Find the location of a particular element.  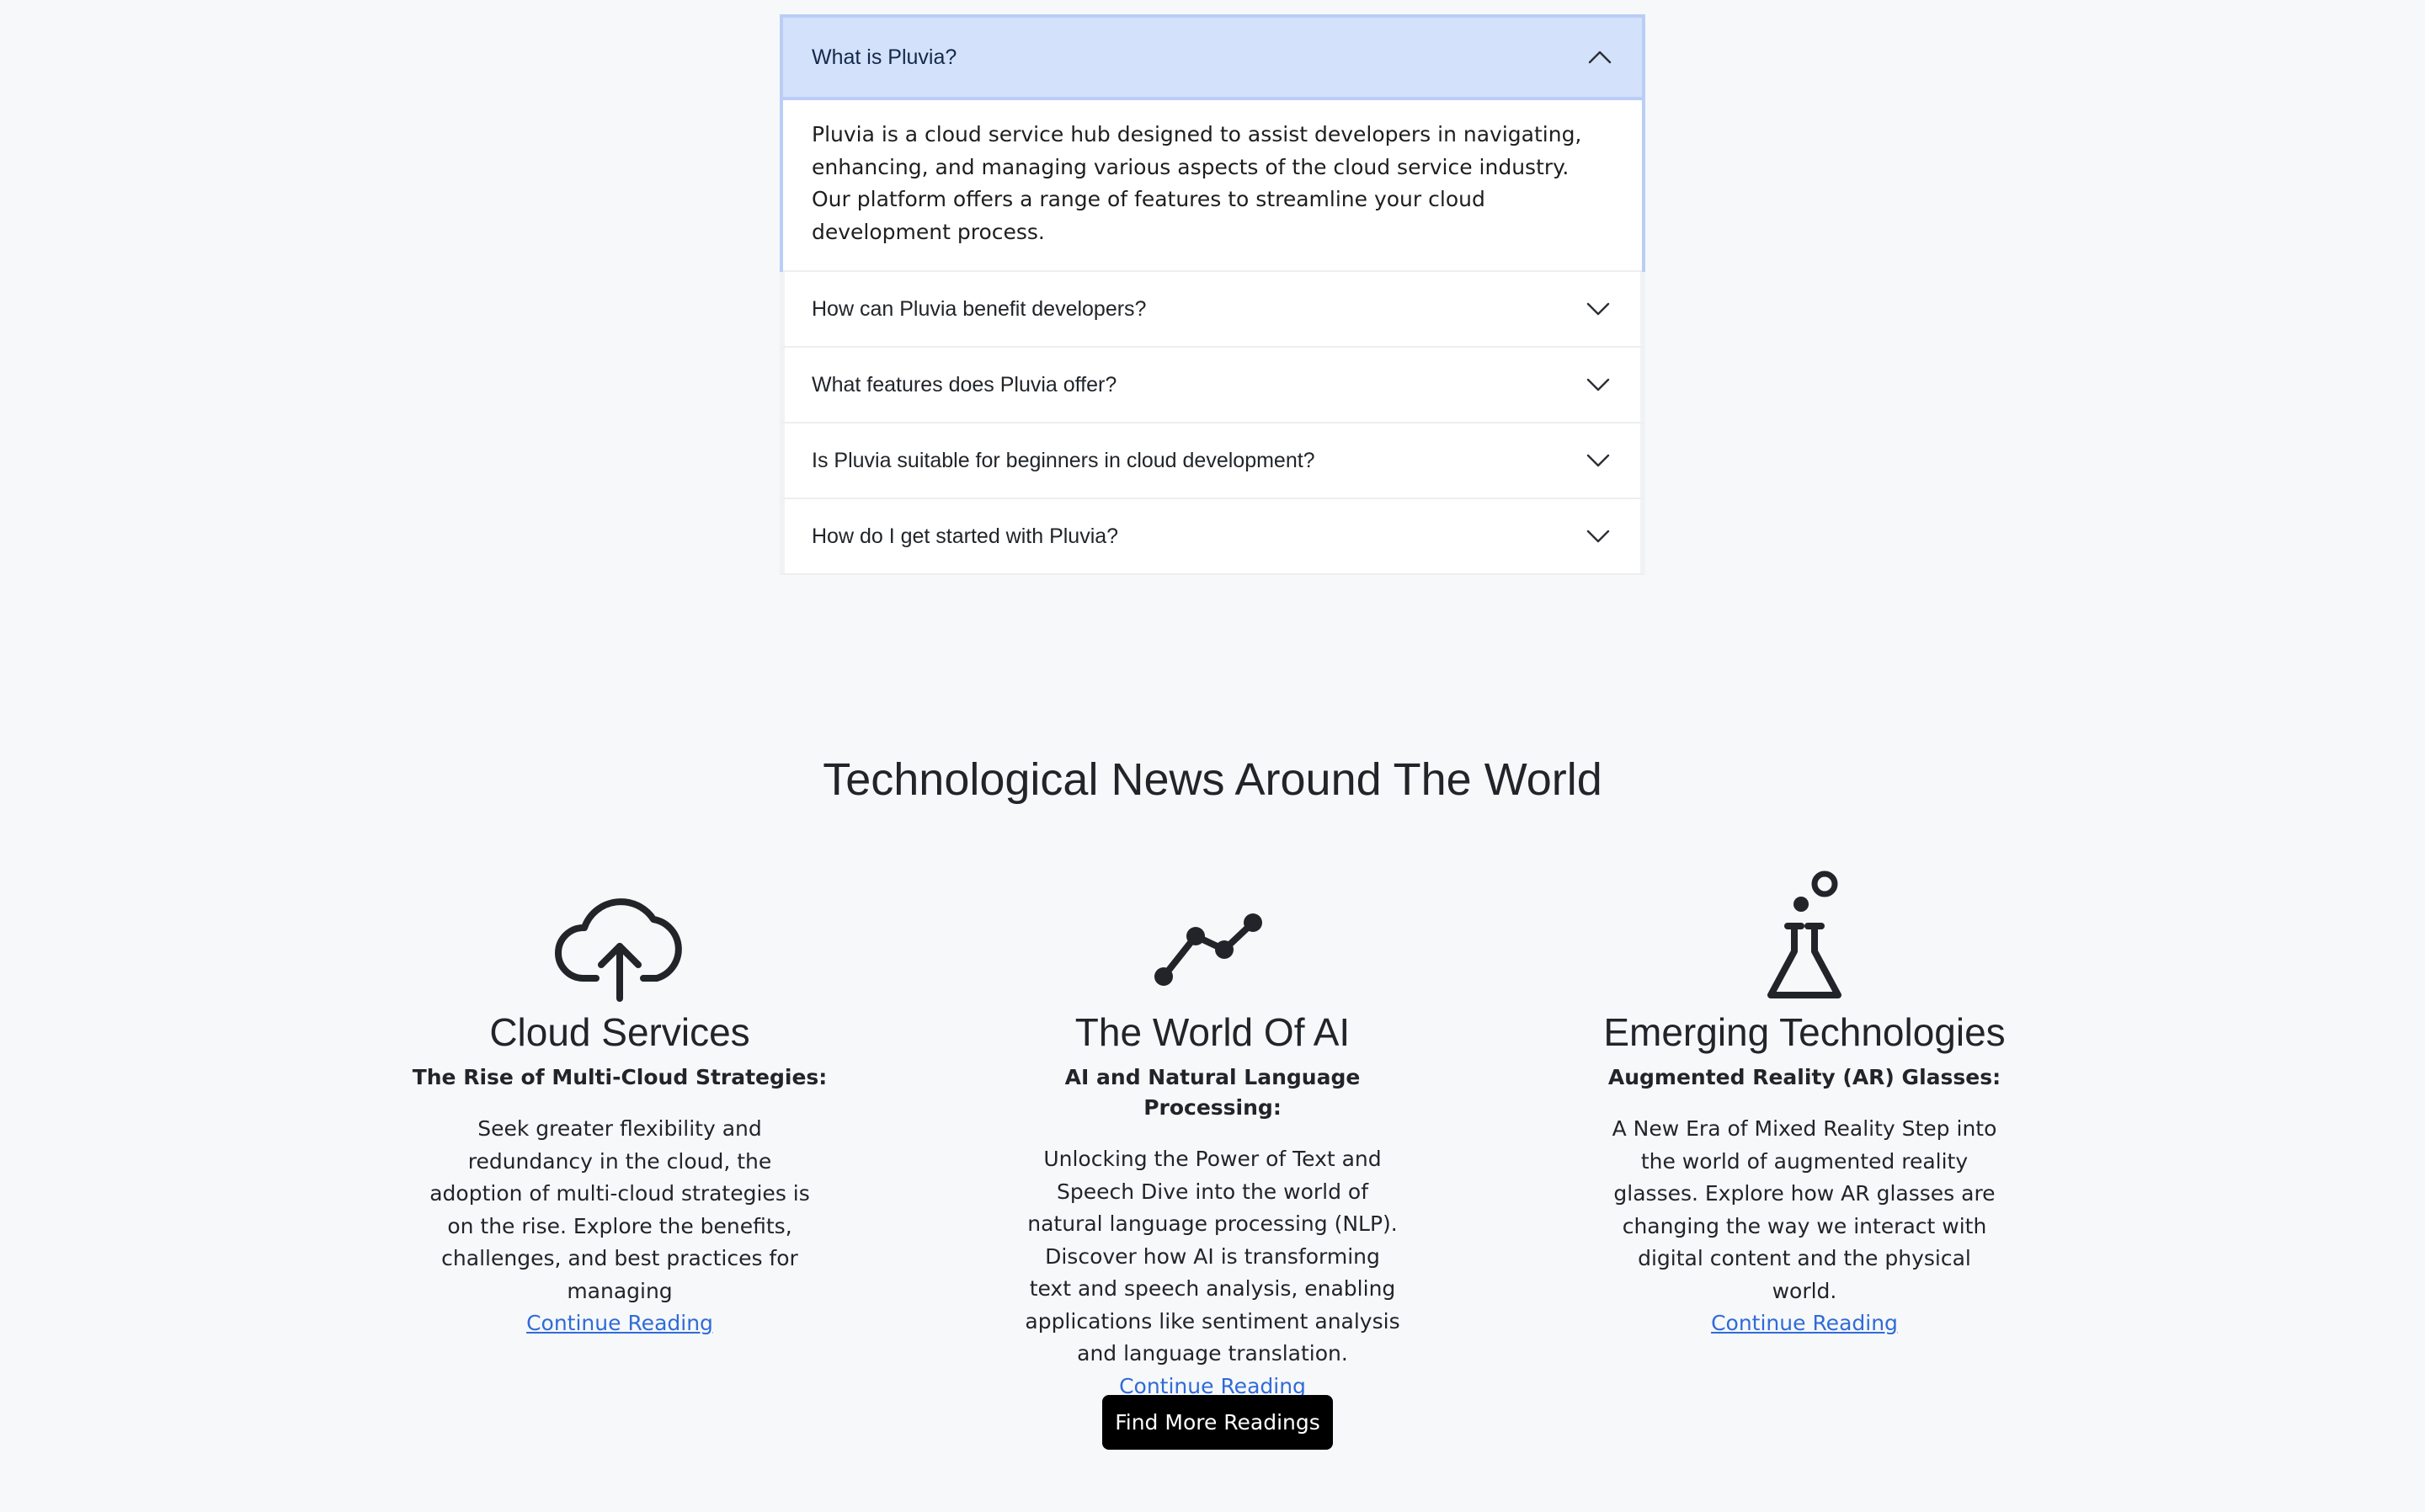

news-card-subheading: Augmented Reality (AR) Glasses: is located at coordinates (1804, 1077).